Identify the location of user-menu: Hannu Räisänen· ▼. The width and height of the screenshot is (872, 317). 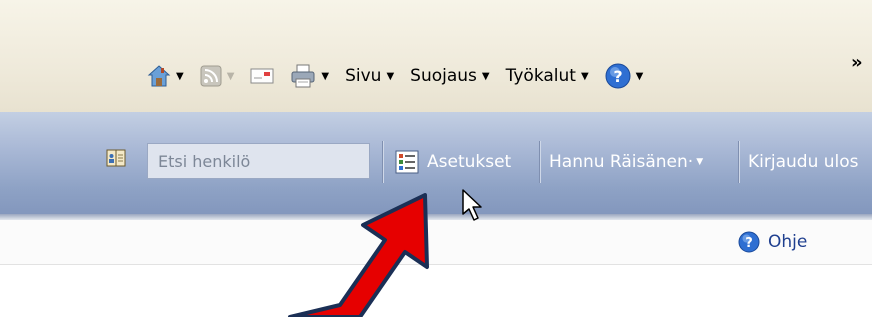
(626, 162).